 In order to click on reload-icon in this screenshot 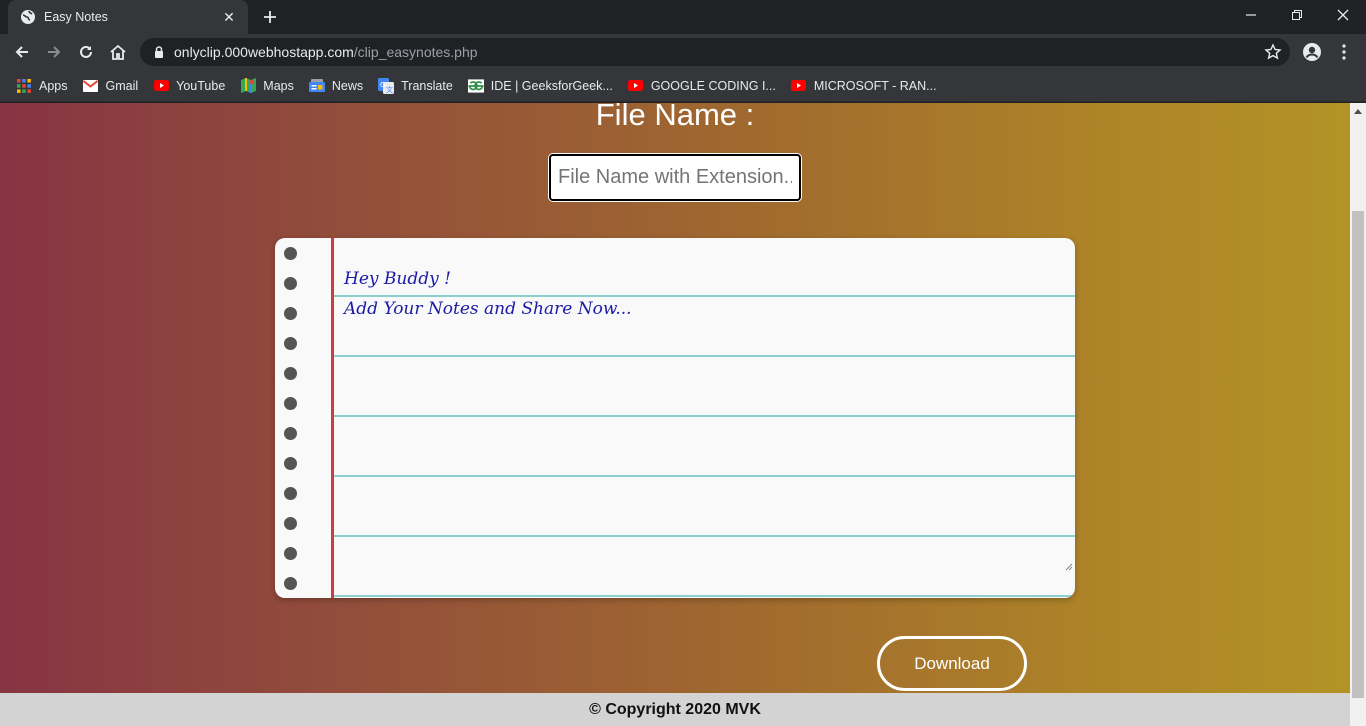, I will do `click(86, 52)`.